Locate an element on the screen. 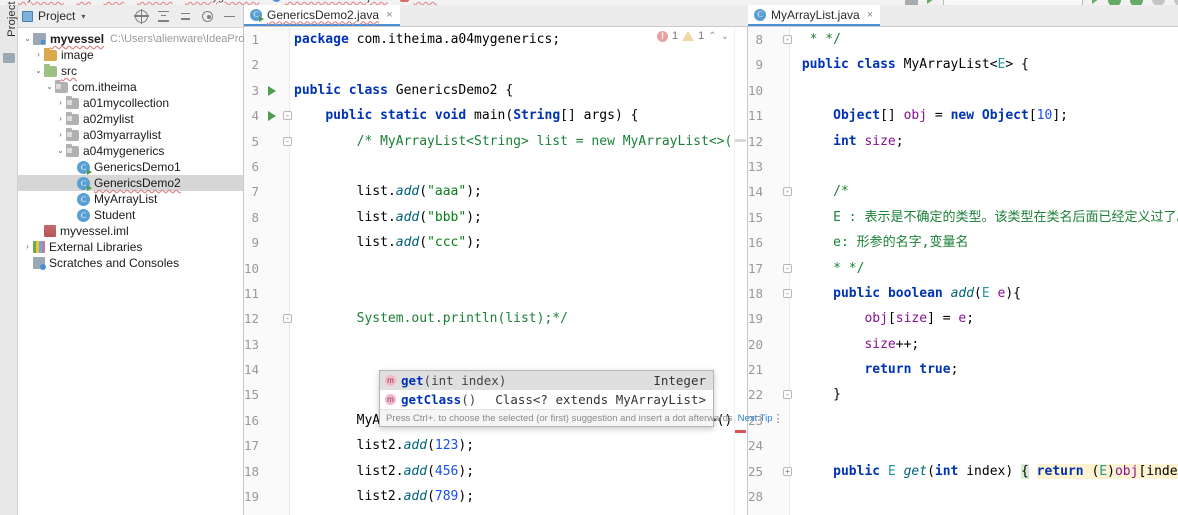 This screenshot has width=1178, height=515. breadcrumb-item-0: myvessel is located at coordinates (41, 1).